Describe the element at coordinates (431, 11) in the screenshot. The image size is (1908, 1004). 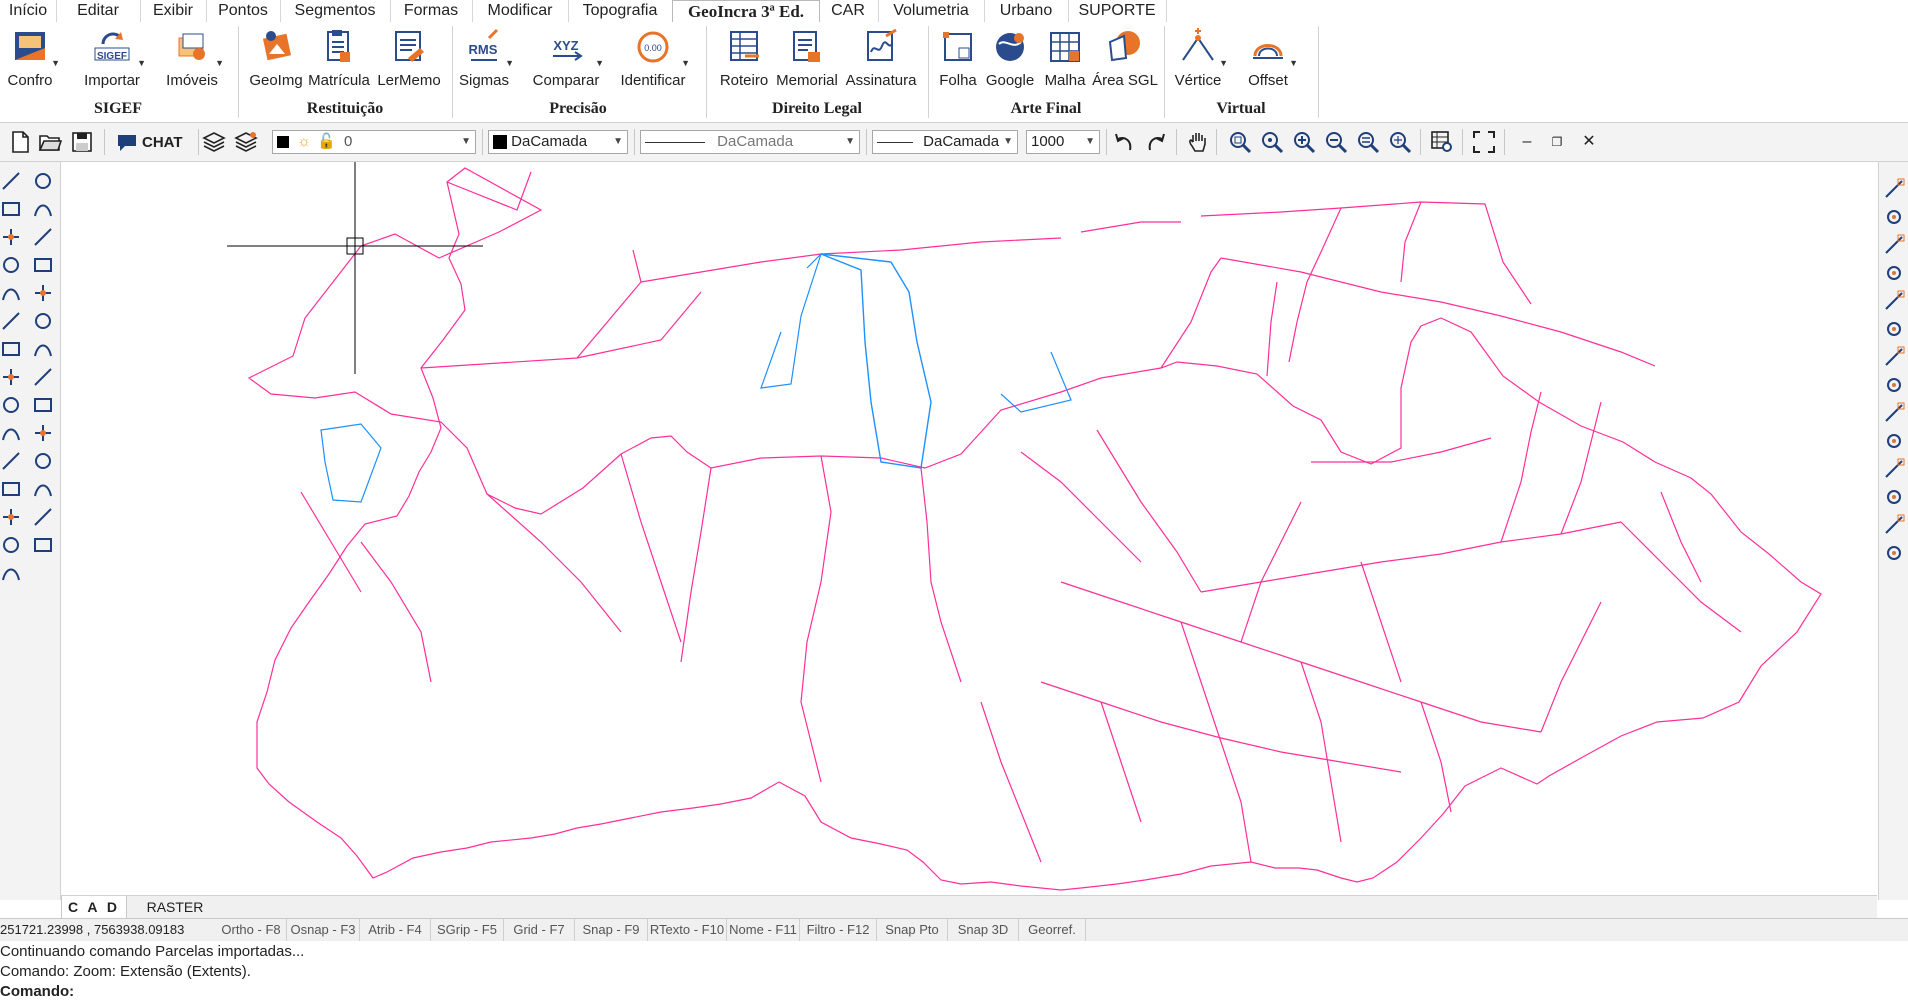
I see `tab-formas: Formas` at that location.